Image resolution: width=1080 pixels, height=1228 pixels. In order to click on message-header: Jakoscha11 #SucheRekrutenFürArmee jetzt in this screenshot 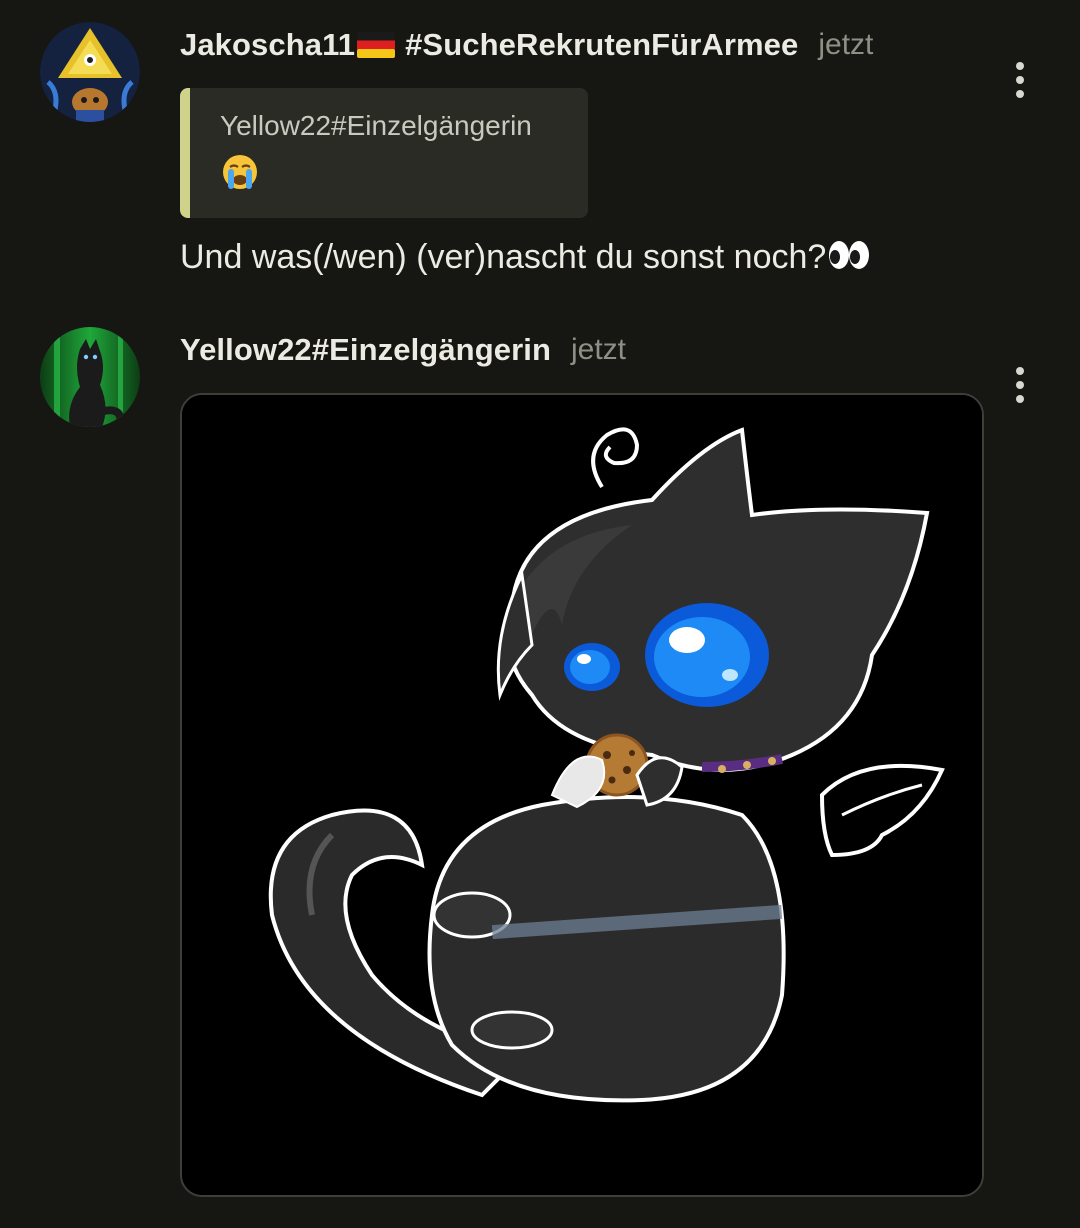, I will do `click(526, 45)`.